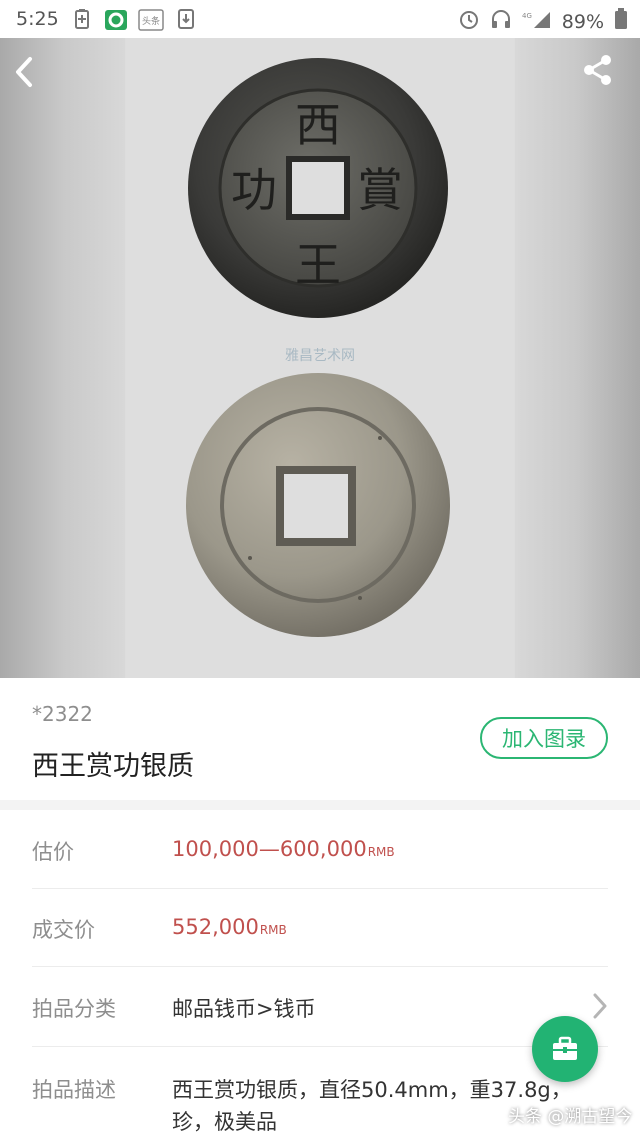 Image resolution: width=640 pixels, height=1146 pixels. I want to click on detail-row-estimate: 估价 100,000—600,000RMB, so click(320, 849).